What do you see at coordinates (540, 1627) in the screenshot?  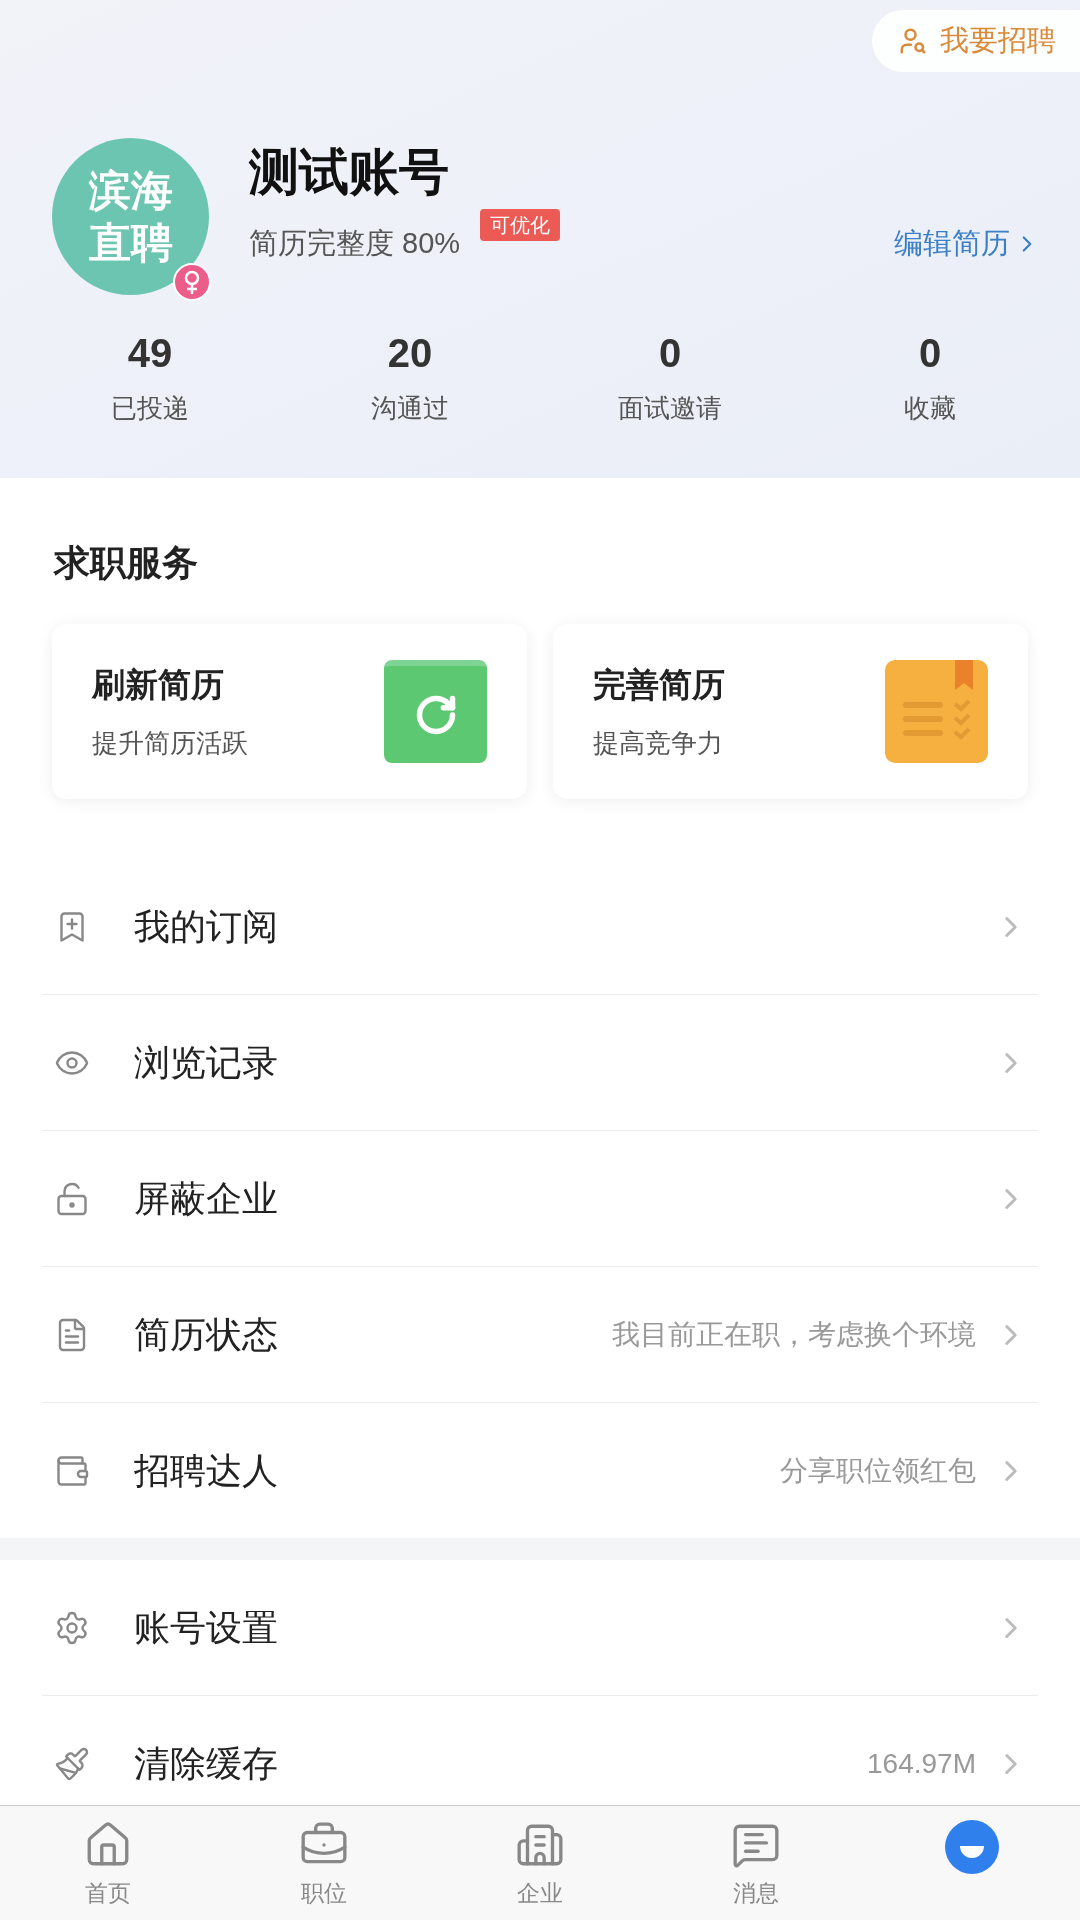 I see `menu-item: 账号设置` at bounding box center [540, 1627].